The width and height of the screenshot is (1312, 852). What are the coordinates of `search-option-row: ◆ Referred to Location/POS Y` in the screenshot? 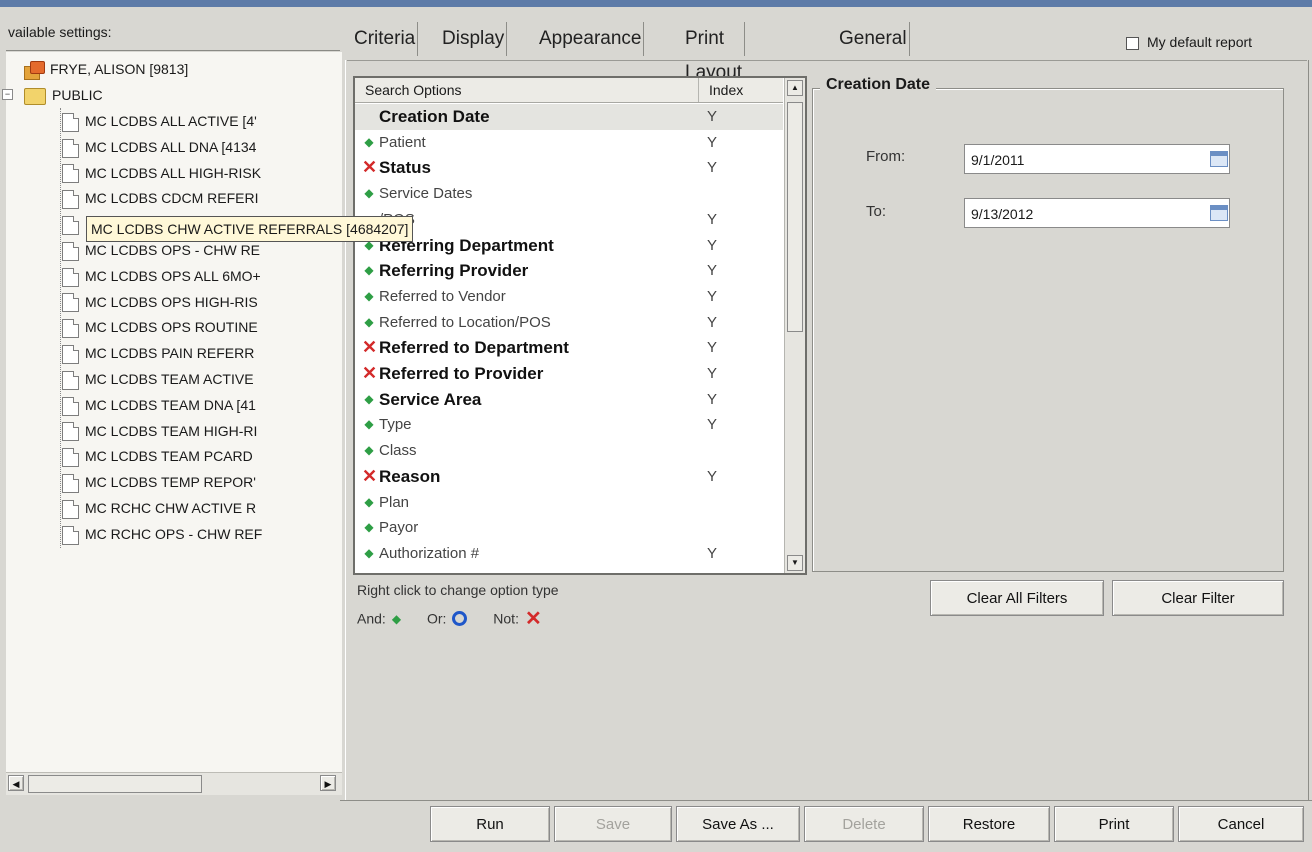 It's located at (569, 323).